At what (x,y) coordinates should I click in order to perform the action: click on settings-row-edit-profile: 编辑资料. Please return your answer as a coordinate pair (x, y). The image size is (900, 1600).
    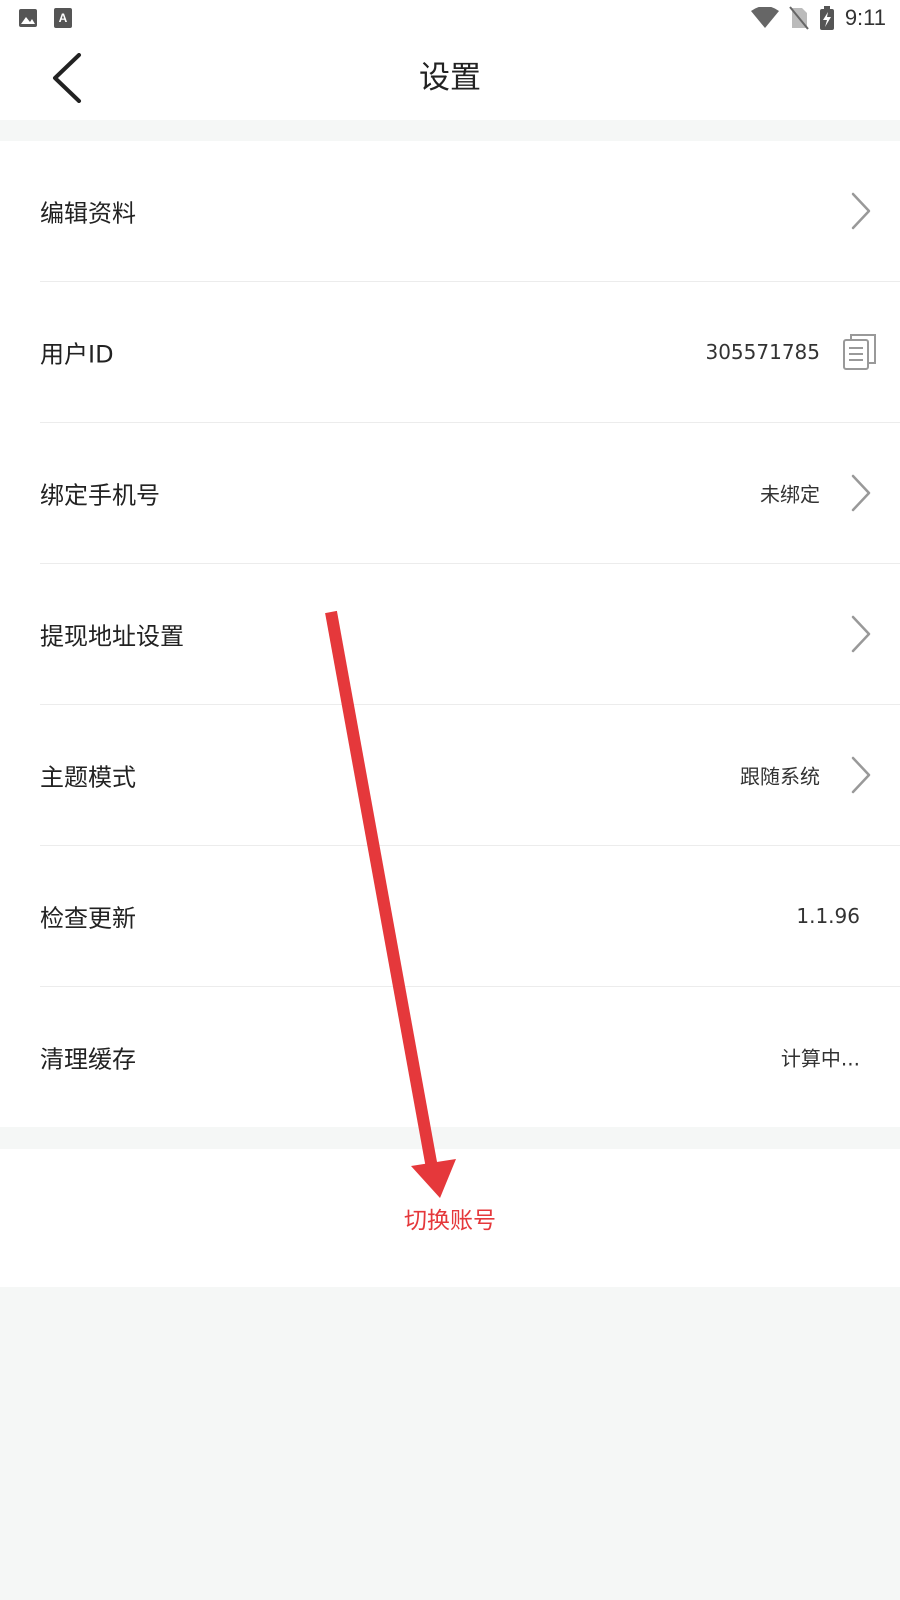
    Looking at the image, I should click on (470, 211).